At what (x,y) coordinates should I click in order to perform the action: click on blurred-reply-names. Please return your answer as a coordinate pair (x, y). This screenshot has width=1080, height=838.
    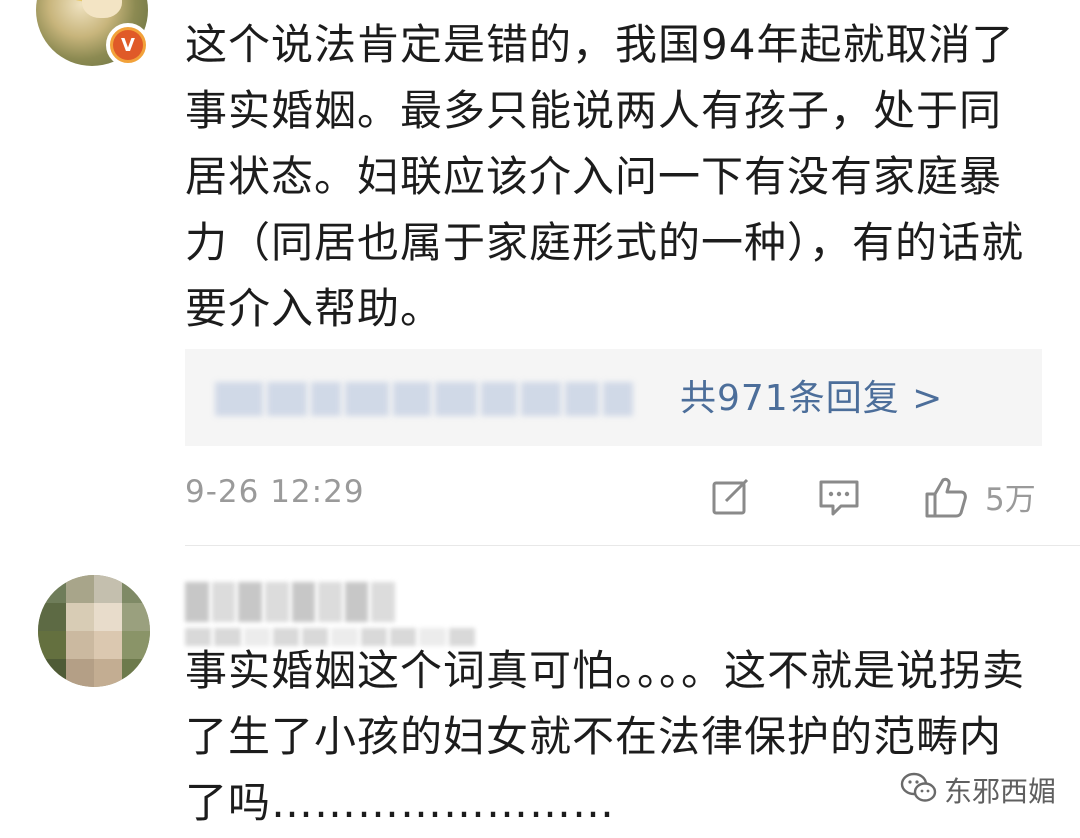
    Looking at the image, I should click on (430, 399).